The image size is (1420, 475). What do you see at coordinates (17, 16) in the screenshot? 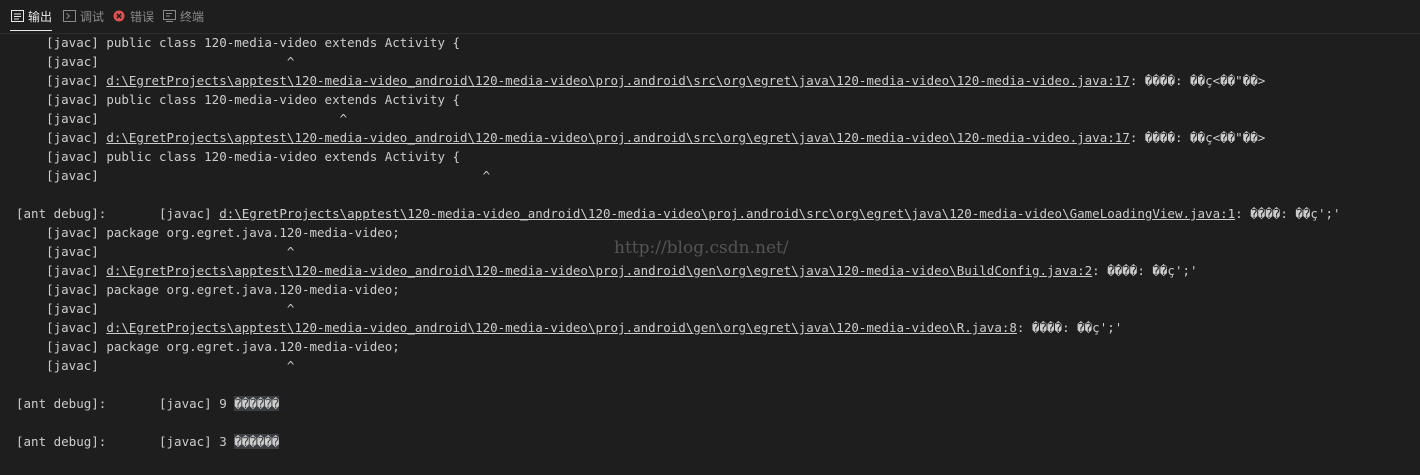
I see `output-icon` at bounding box center [17, 16].